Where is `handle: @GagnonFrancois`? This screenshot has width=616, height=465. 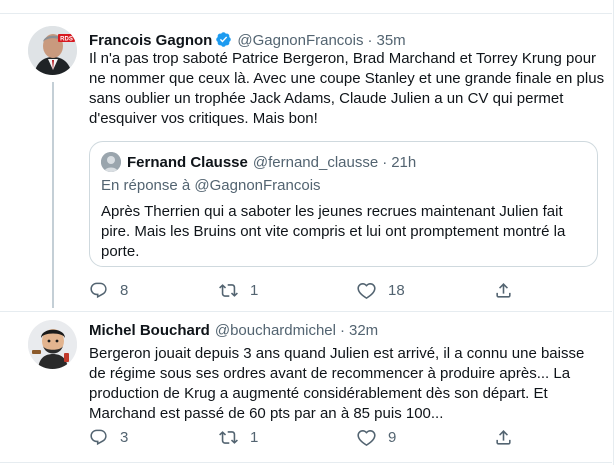 handle: @GagnonFrancois is located at coordinates (300, 40).